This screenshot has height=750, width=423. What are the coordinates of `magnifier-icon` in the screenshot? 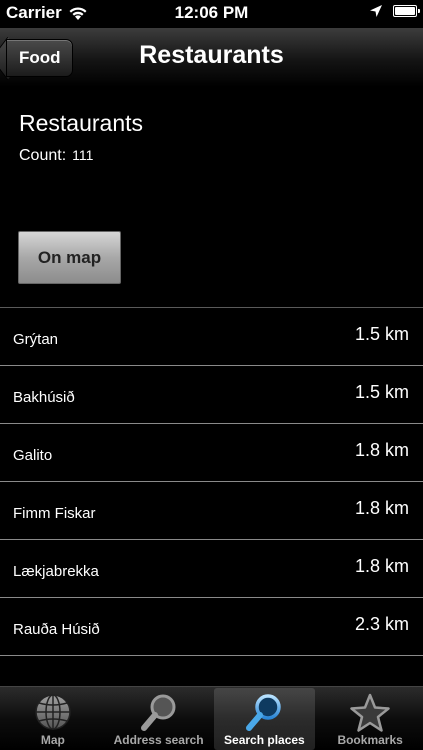 It's located at (158, 712).